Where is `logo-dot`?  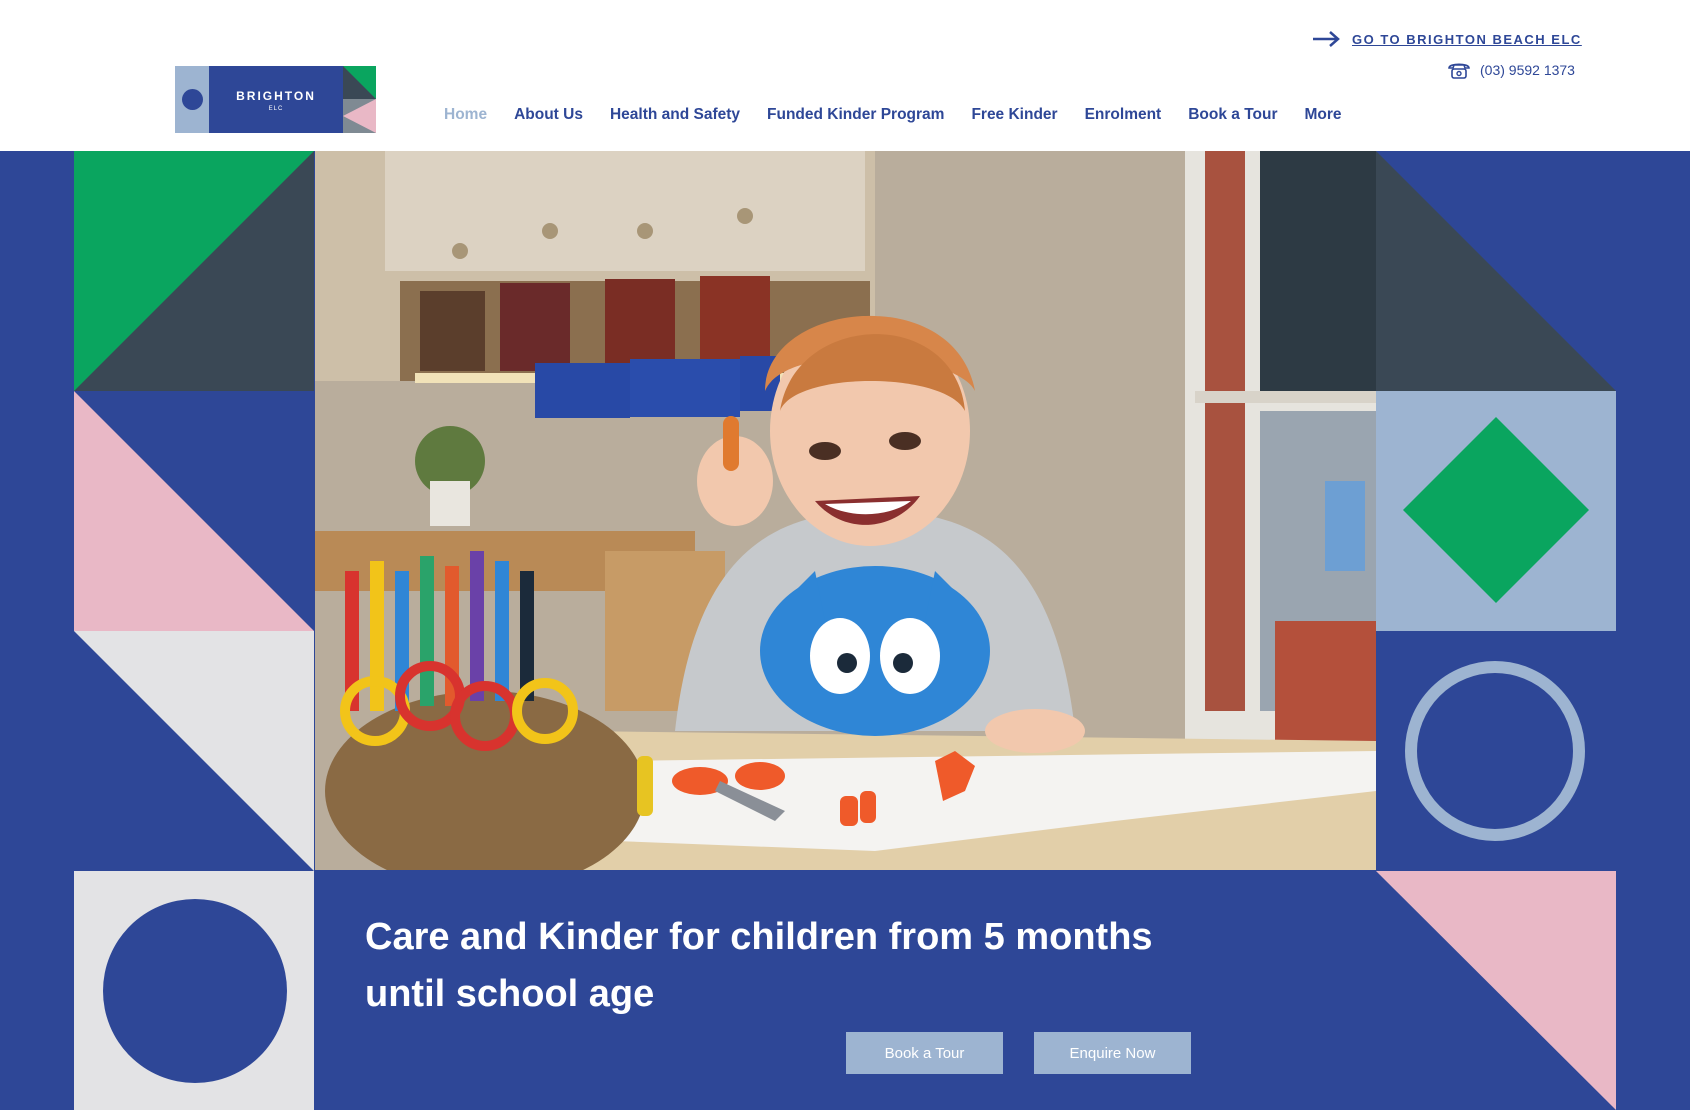
logo-dot is located at coordinates (192, 99).